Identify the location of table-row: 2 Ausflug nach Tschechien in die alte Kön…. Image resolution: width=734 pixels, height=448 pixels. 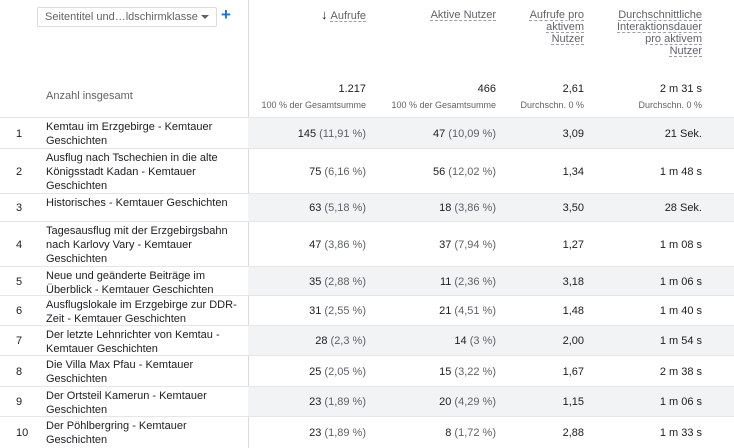
(367, 170).